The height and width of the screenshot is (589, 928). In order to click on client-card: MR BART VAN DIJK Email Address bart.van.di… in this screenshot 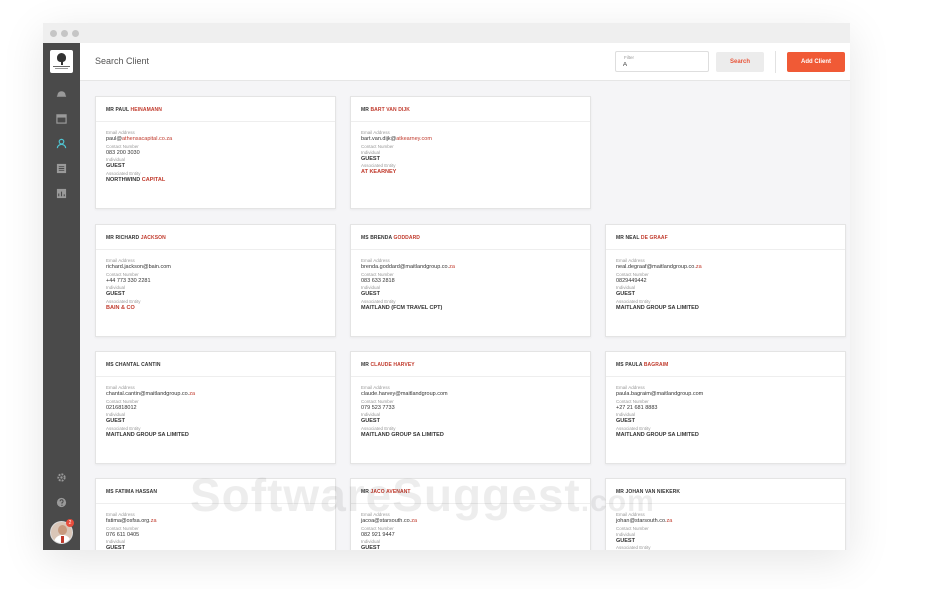, I will do `click(470, 152)`.